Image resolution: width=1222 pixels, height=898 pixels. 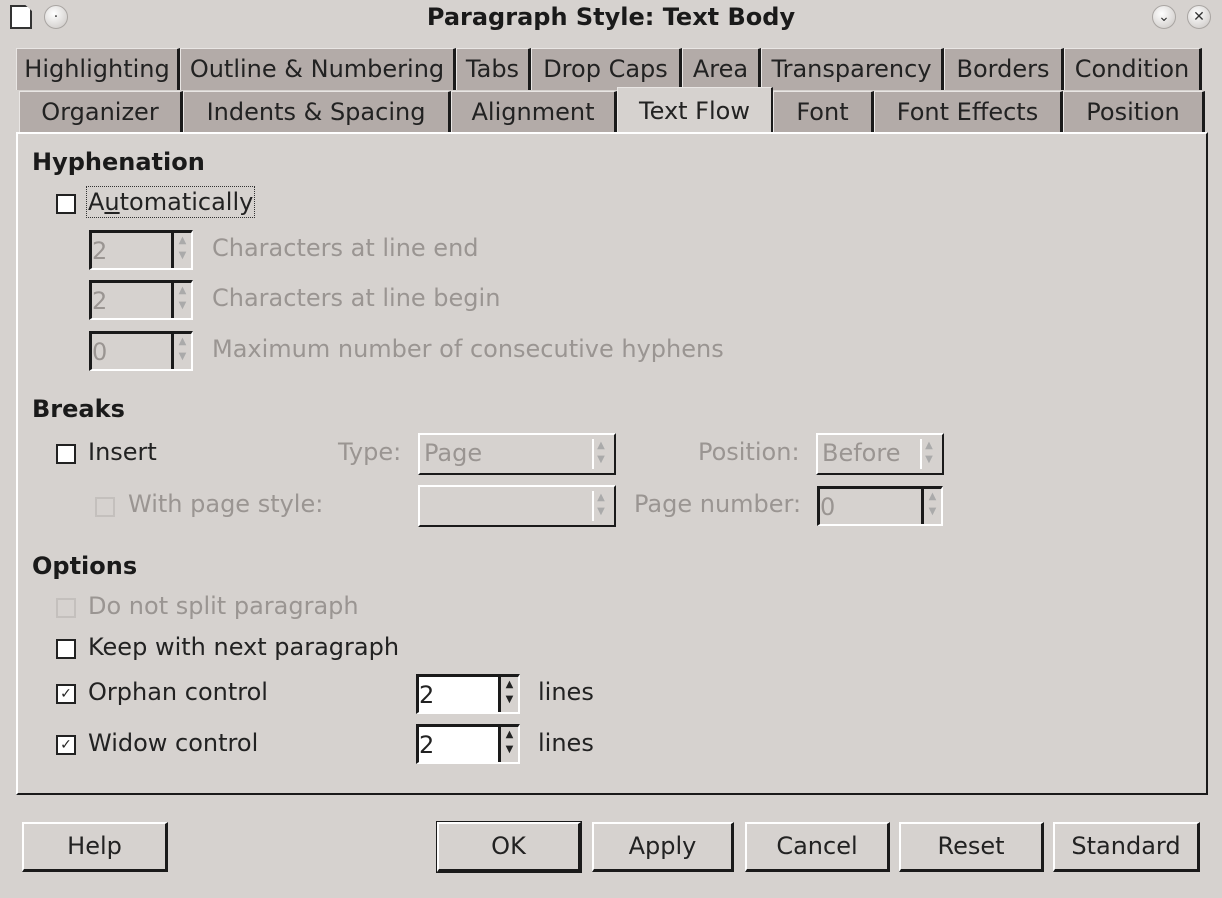 What do you see at coordinates (426, 745) in the screenshot?
I see `widow-lines-value: 2` at bounding box center [426, 745].